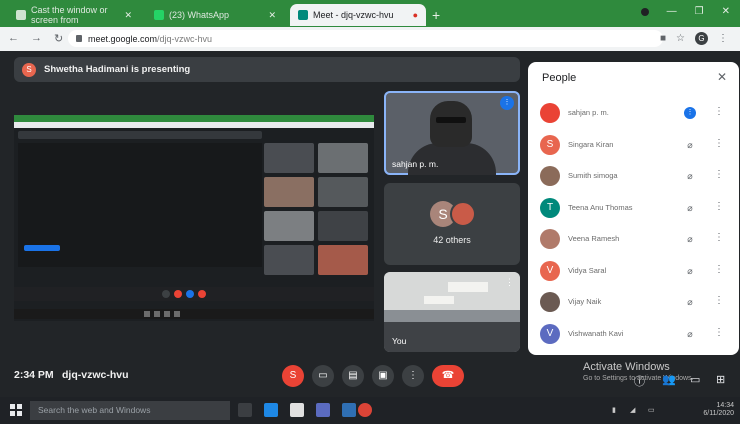  Describe the element at coordinates (695, 379) in the screenshot. I see `chat-icon: ▭` at that location.